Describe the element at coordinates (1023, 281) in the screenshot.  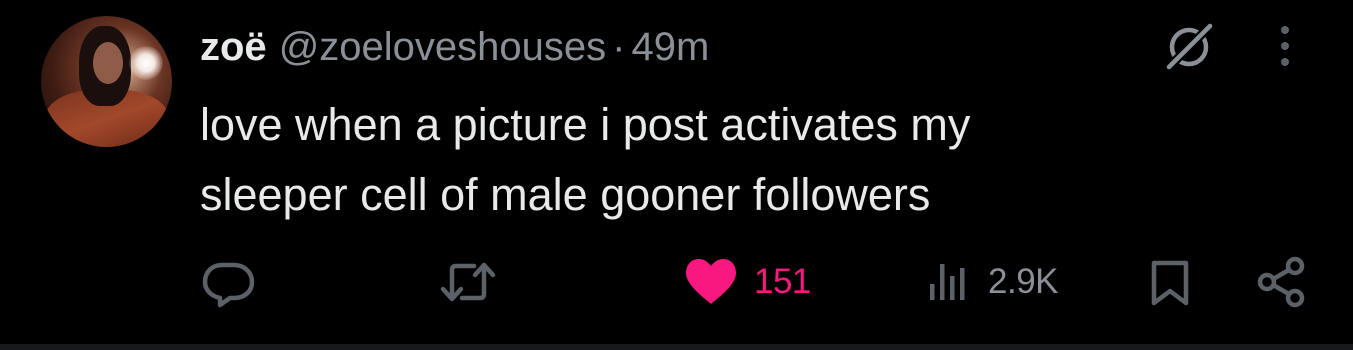
I see `views-count: 2.9K` at that location.